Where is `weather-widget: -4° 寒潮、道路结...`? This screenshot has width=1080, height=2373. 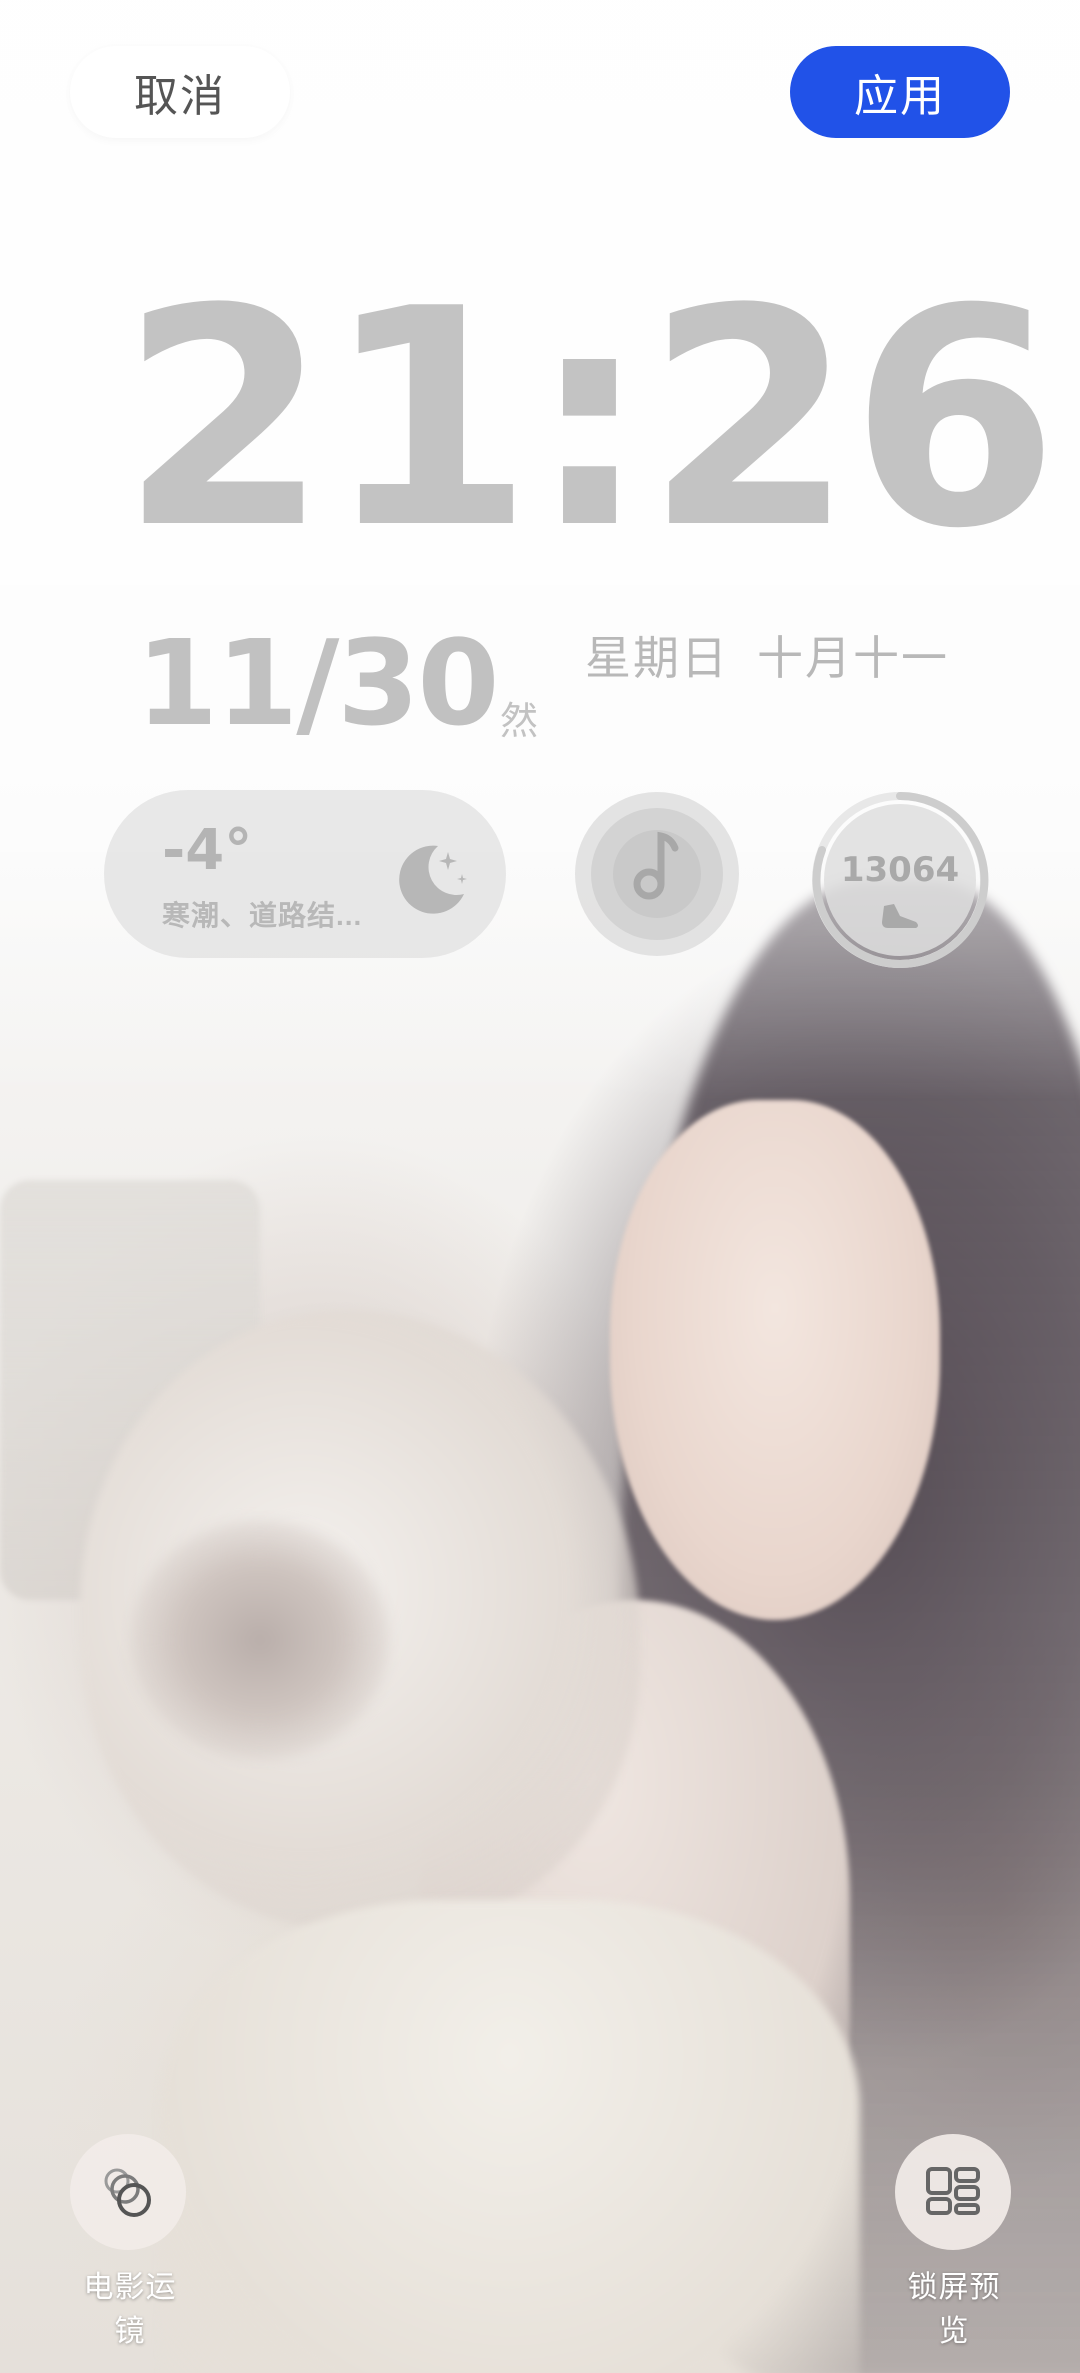
weather-widget: -4° 寒潮、道路结... is located at coordinates (305, 874).